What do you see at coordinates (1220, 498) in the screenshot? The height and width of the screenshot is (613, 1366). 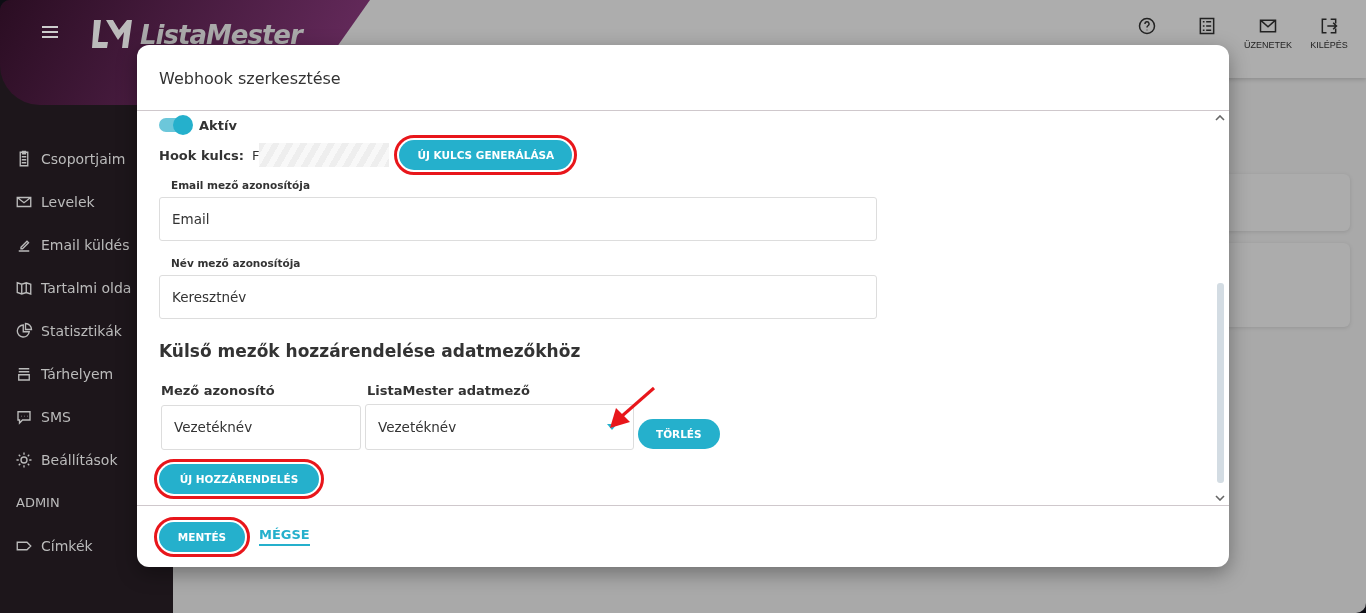 I see `chevron-down-icon` at bounding box center [1220, 498].